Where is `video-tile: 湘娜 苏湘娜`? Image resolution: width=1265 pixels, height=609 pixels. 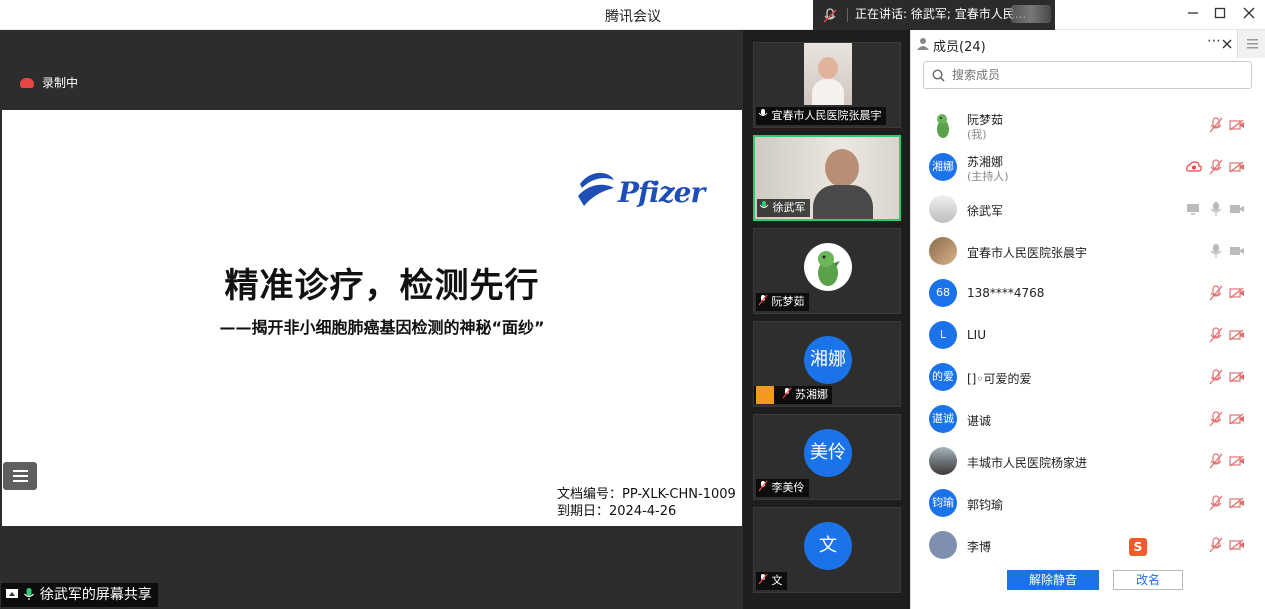
video-tile: 湘娜 苏湘娜 is located at coordinates (827, 364).